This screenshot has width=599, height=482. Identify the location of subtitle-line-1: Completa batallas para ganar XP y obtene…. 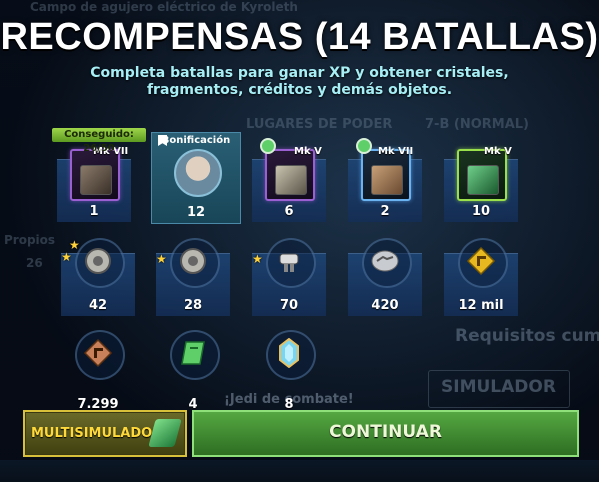
(299, 73).